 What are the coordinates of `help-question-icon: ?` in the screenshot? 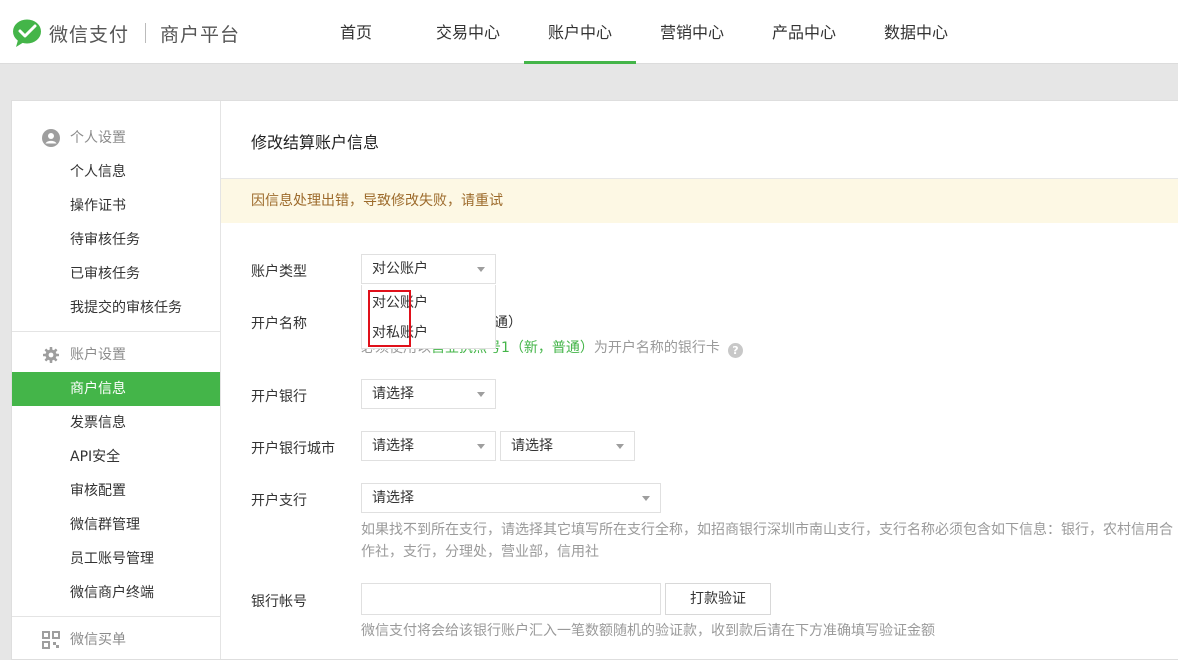 It's located at (735, 350).